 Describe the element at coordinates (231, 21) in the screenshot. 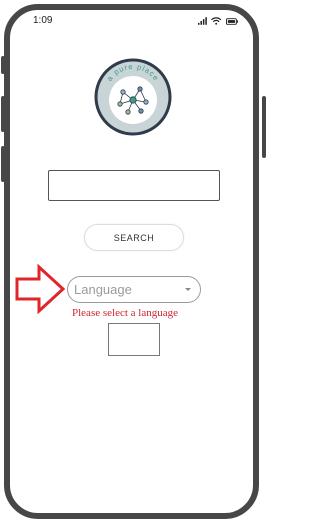

I see `battery-icon` at that location.